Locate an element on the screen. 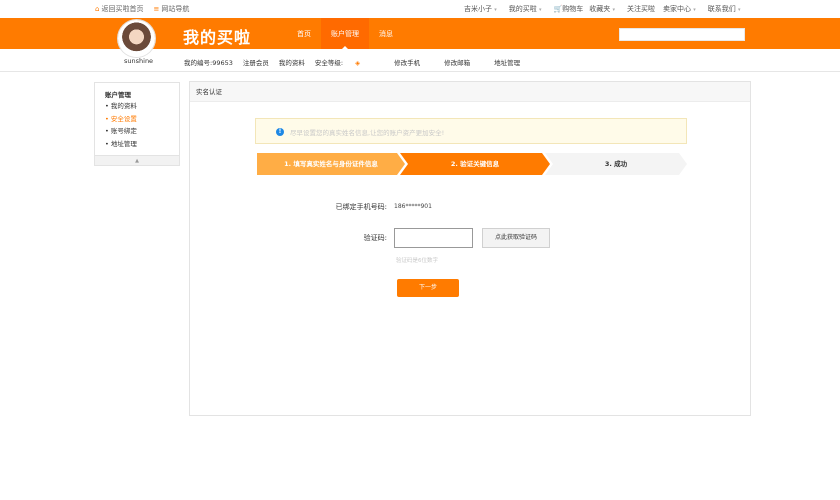 This screenshot has width=840, height=500. account-id: 我的编号:99653 is located at coordinates (208, 63).